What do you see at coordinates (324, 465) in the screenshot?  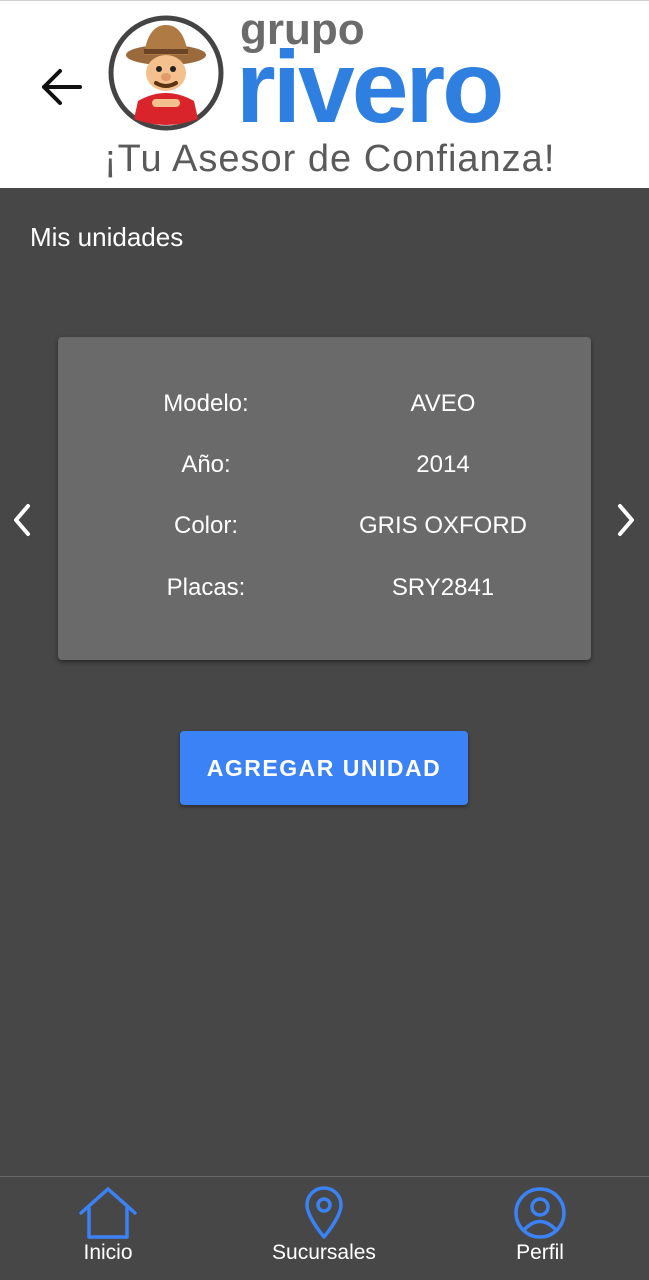 I see `vehicle-row-year: Año: 2014` at bounding box center [324, 465].